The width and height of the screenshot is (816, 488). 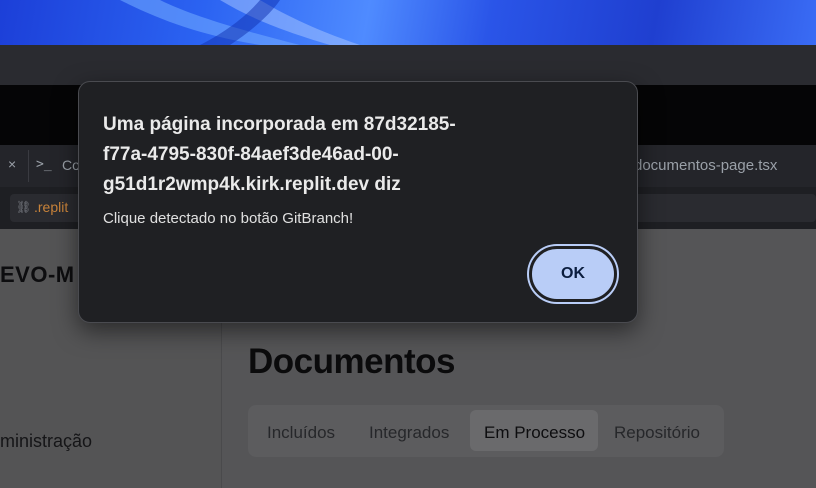 What do you see at coordinates (252, 184) in the screenshot?
I see `dialog-title-line: g51d1r2wmp4k.kirk.replit.dev diz` at bounding box center [252, 184].